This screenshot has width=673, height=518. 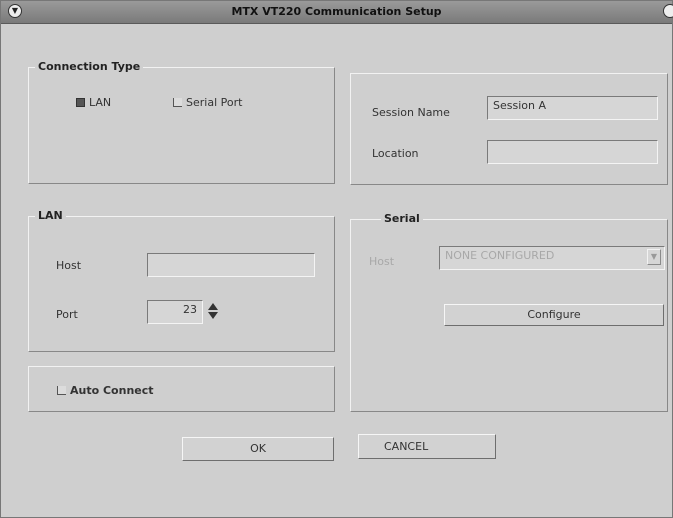 I want to click on lan-radio: LAN, so click(x=93, y=102).